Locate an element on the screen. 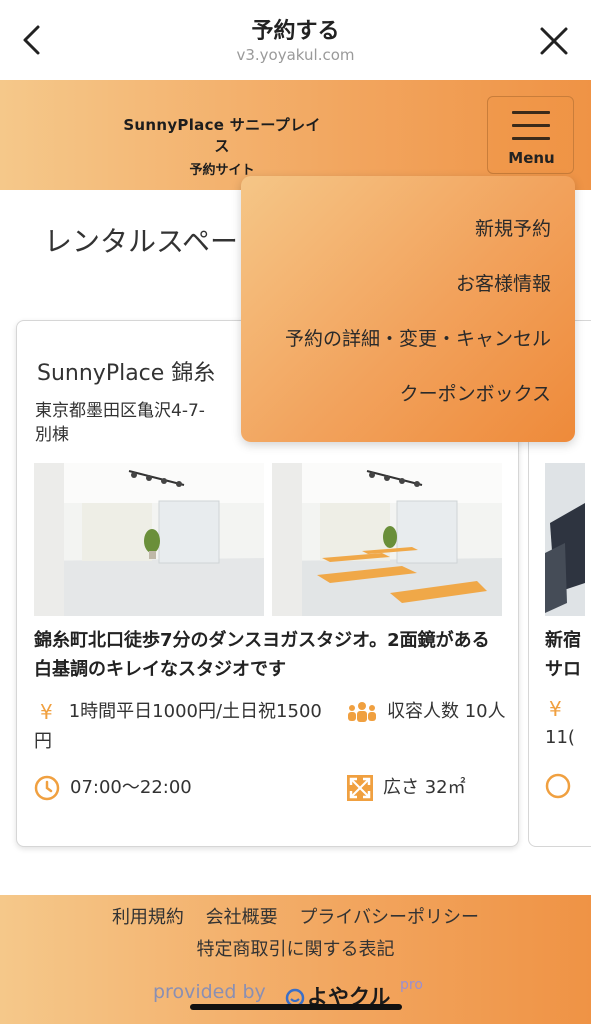  browser-top-bar: 予約する v3.yoyakul.com is located at coordinates (295, 40).